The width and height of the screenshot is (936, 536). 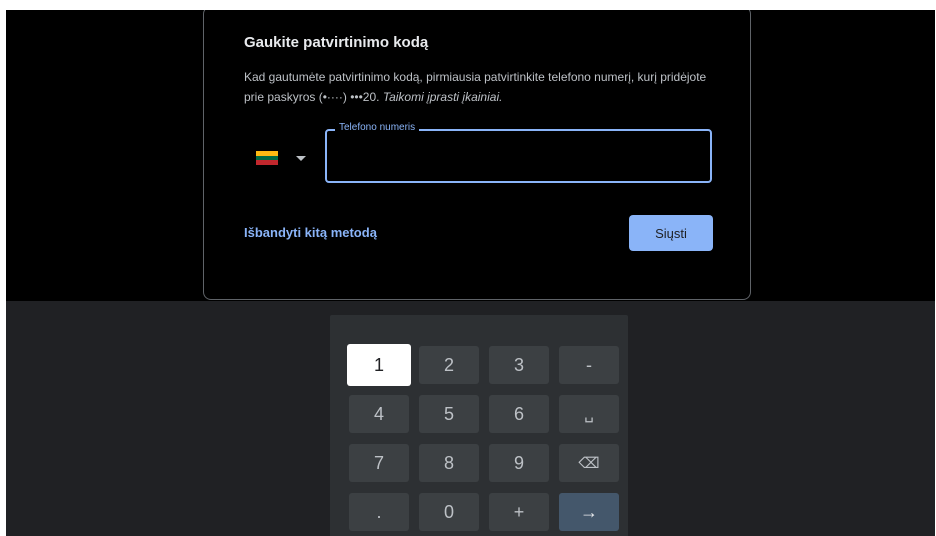 What do you see at coordinates (519, 156) in the screenshot?
I see `phone-number-input` at bounding box center [519, 156].